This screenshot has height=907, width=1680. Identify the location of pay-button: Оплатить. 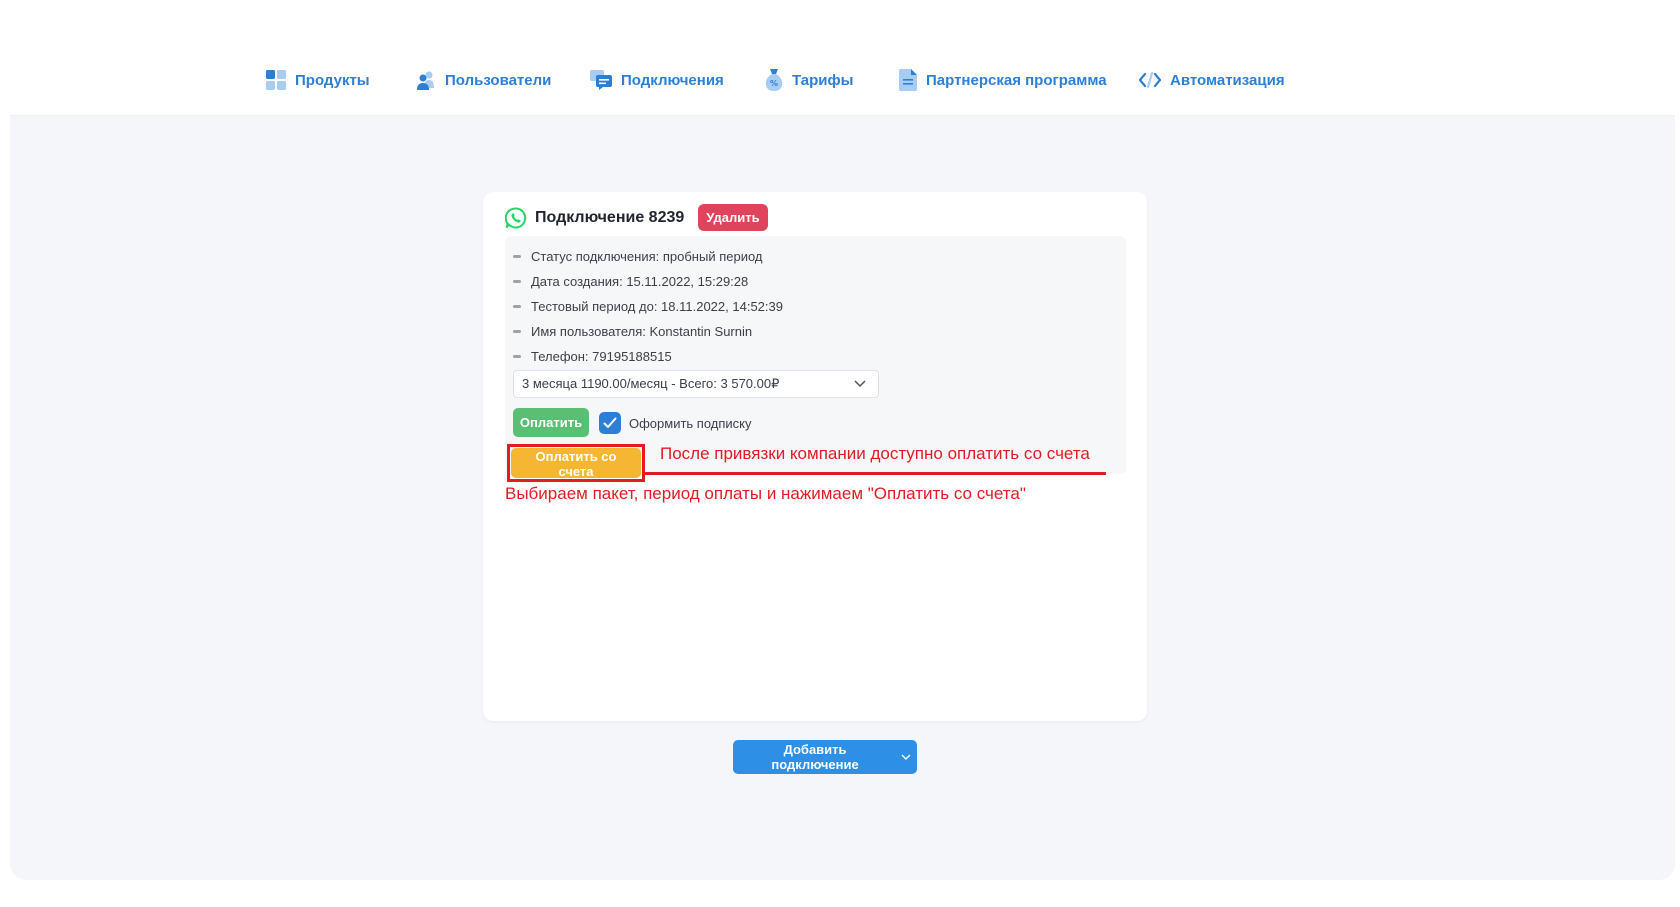
(551, 422).